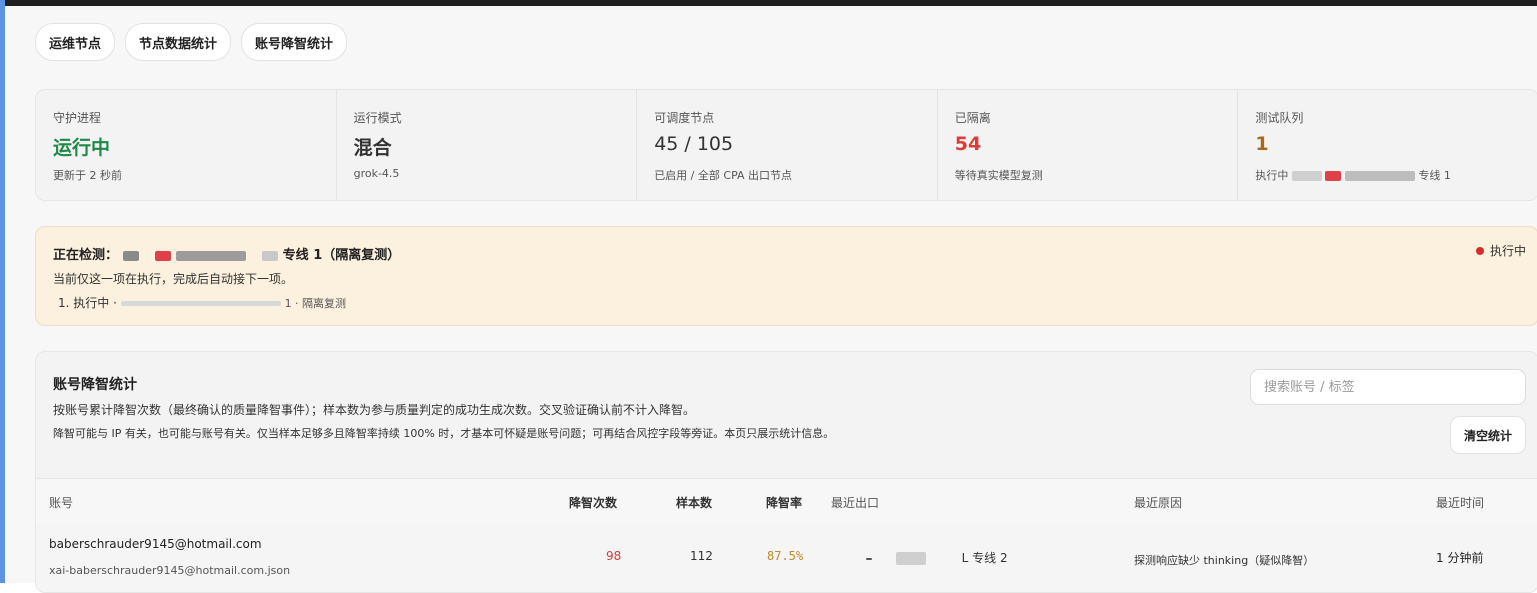 The image size is (1537, 593). Describe the element at coordinates (972, 118) in the screenshot. I see `stat-label: 已隔离` at that location.